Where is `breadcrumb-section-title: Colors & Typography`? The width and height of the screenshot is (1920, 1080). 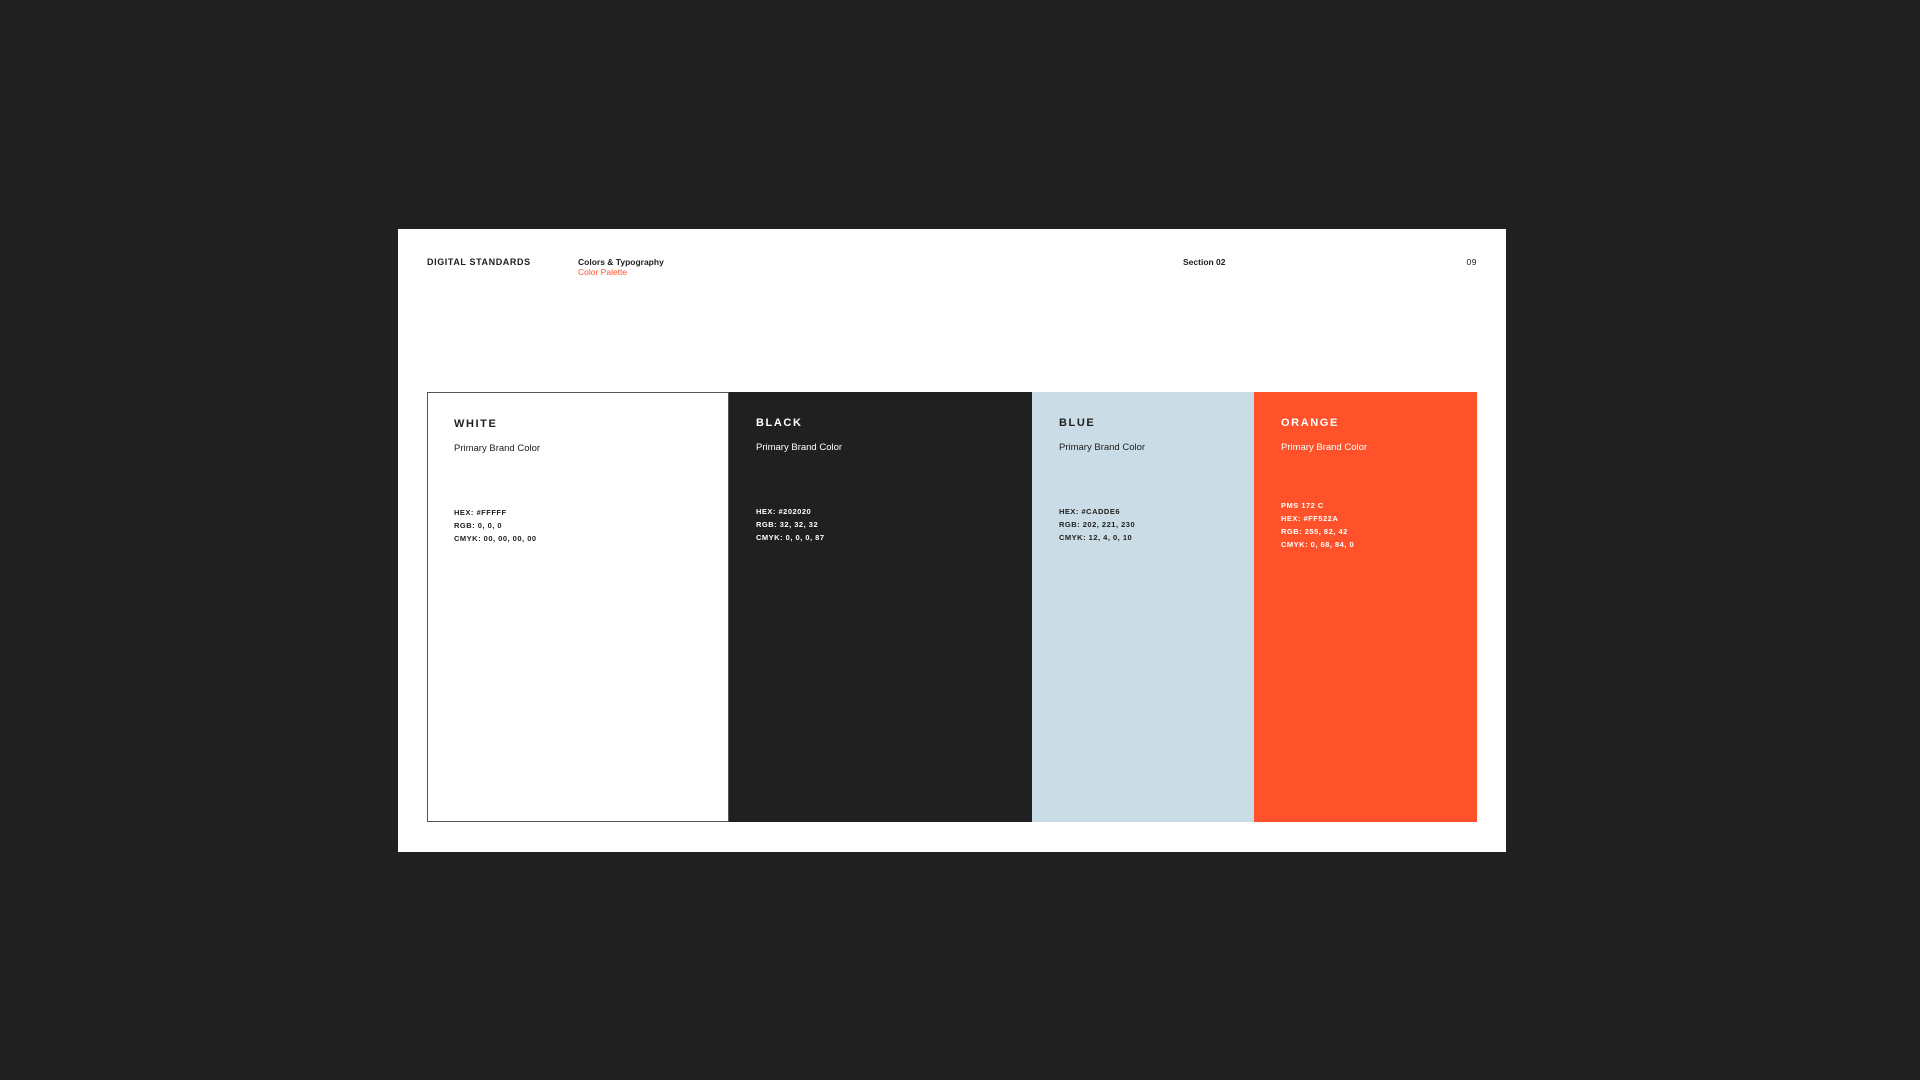
breadcrumb-section-title: Colors & Typography is located at coordinates (621, 262).